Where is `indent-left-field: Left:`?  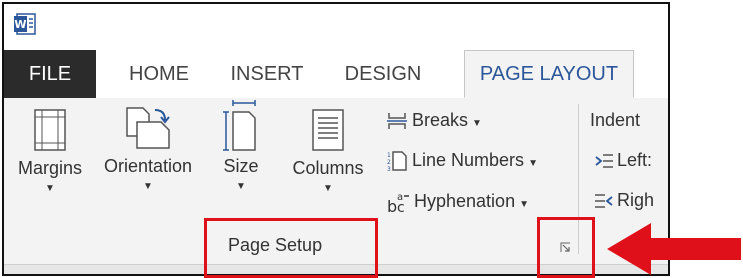
indent-left-field: Left: is located at coordinates (623, 160).